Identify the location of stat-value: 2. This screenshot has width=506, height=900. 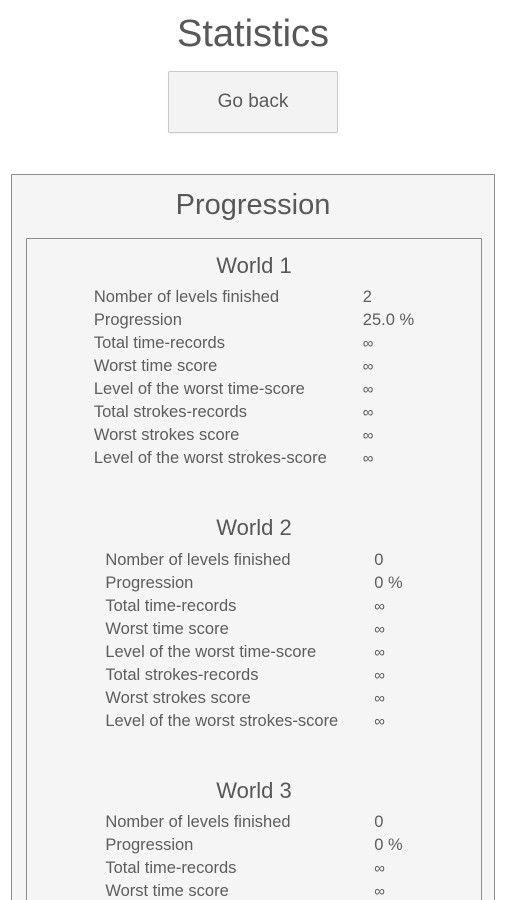
(367, 297).